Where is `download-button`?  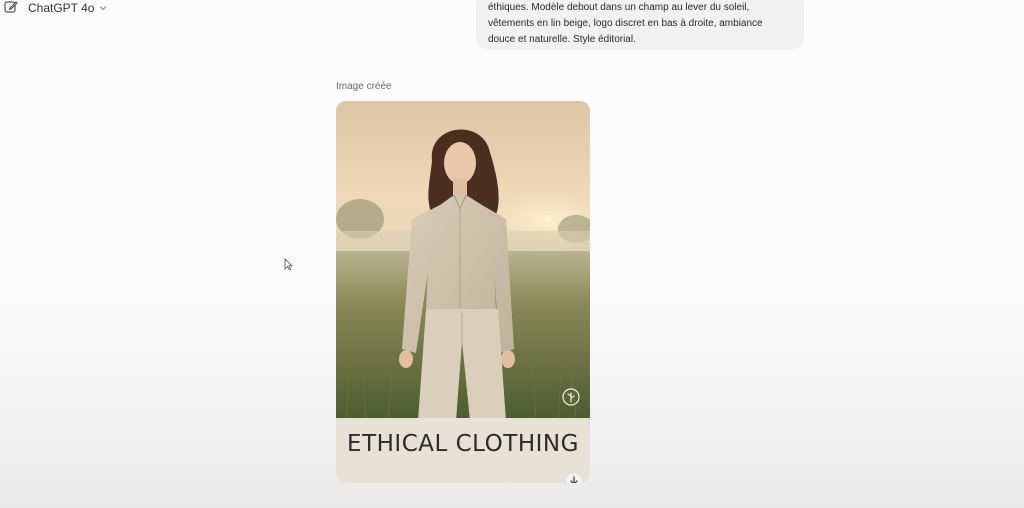
download-button is located at coordinates (574, 477).